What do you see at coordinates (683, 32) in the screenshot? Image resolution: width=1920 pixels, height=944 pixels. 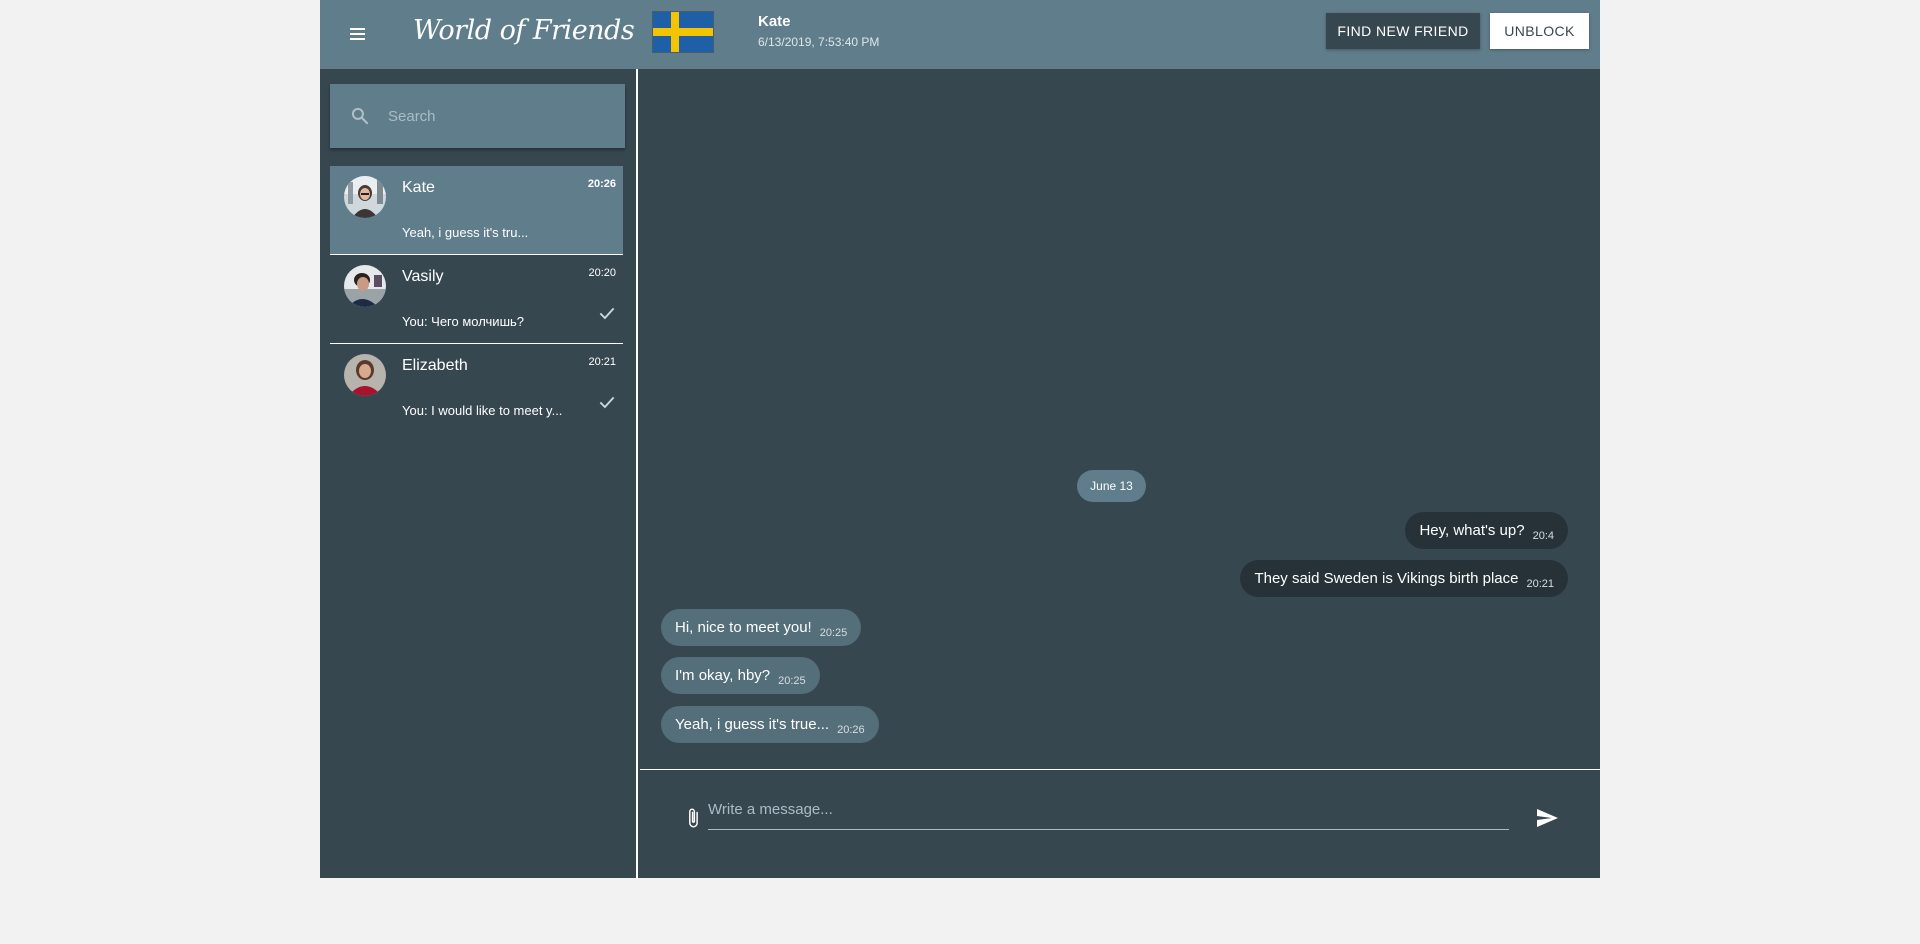 I see `sweden-flag-icon` at bounding box center [683, 32].